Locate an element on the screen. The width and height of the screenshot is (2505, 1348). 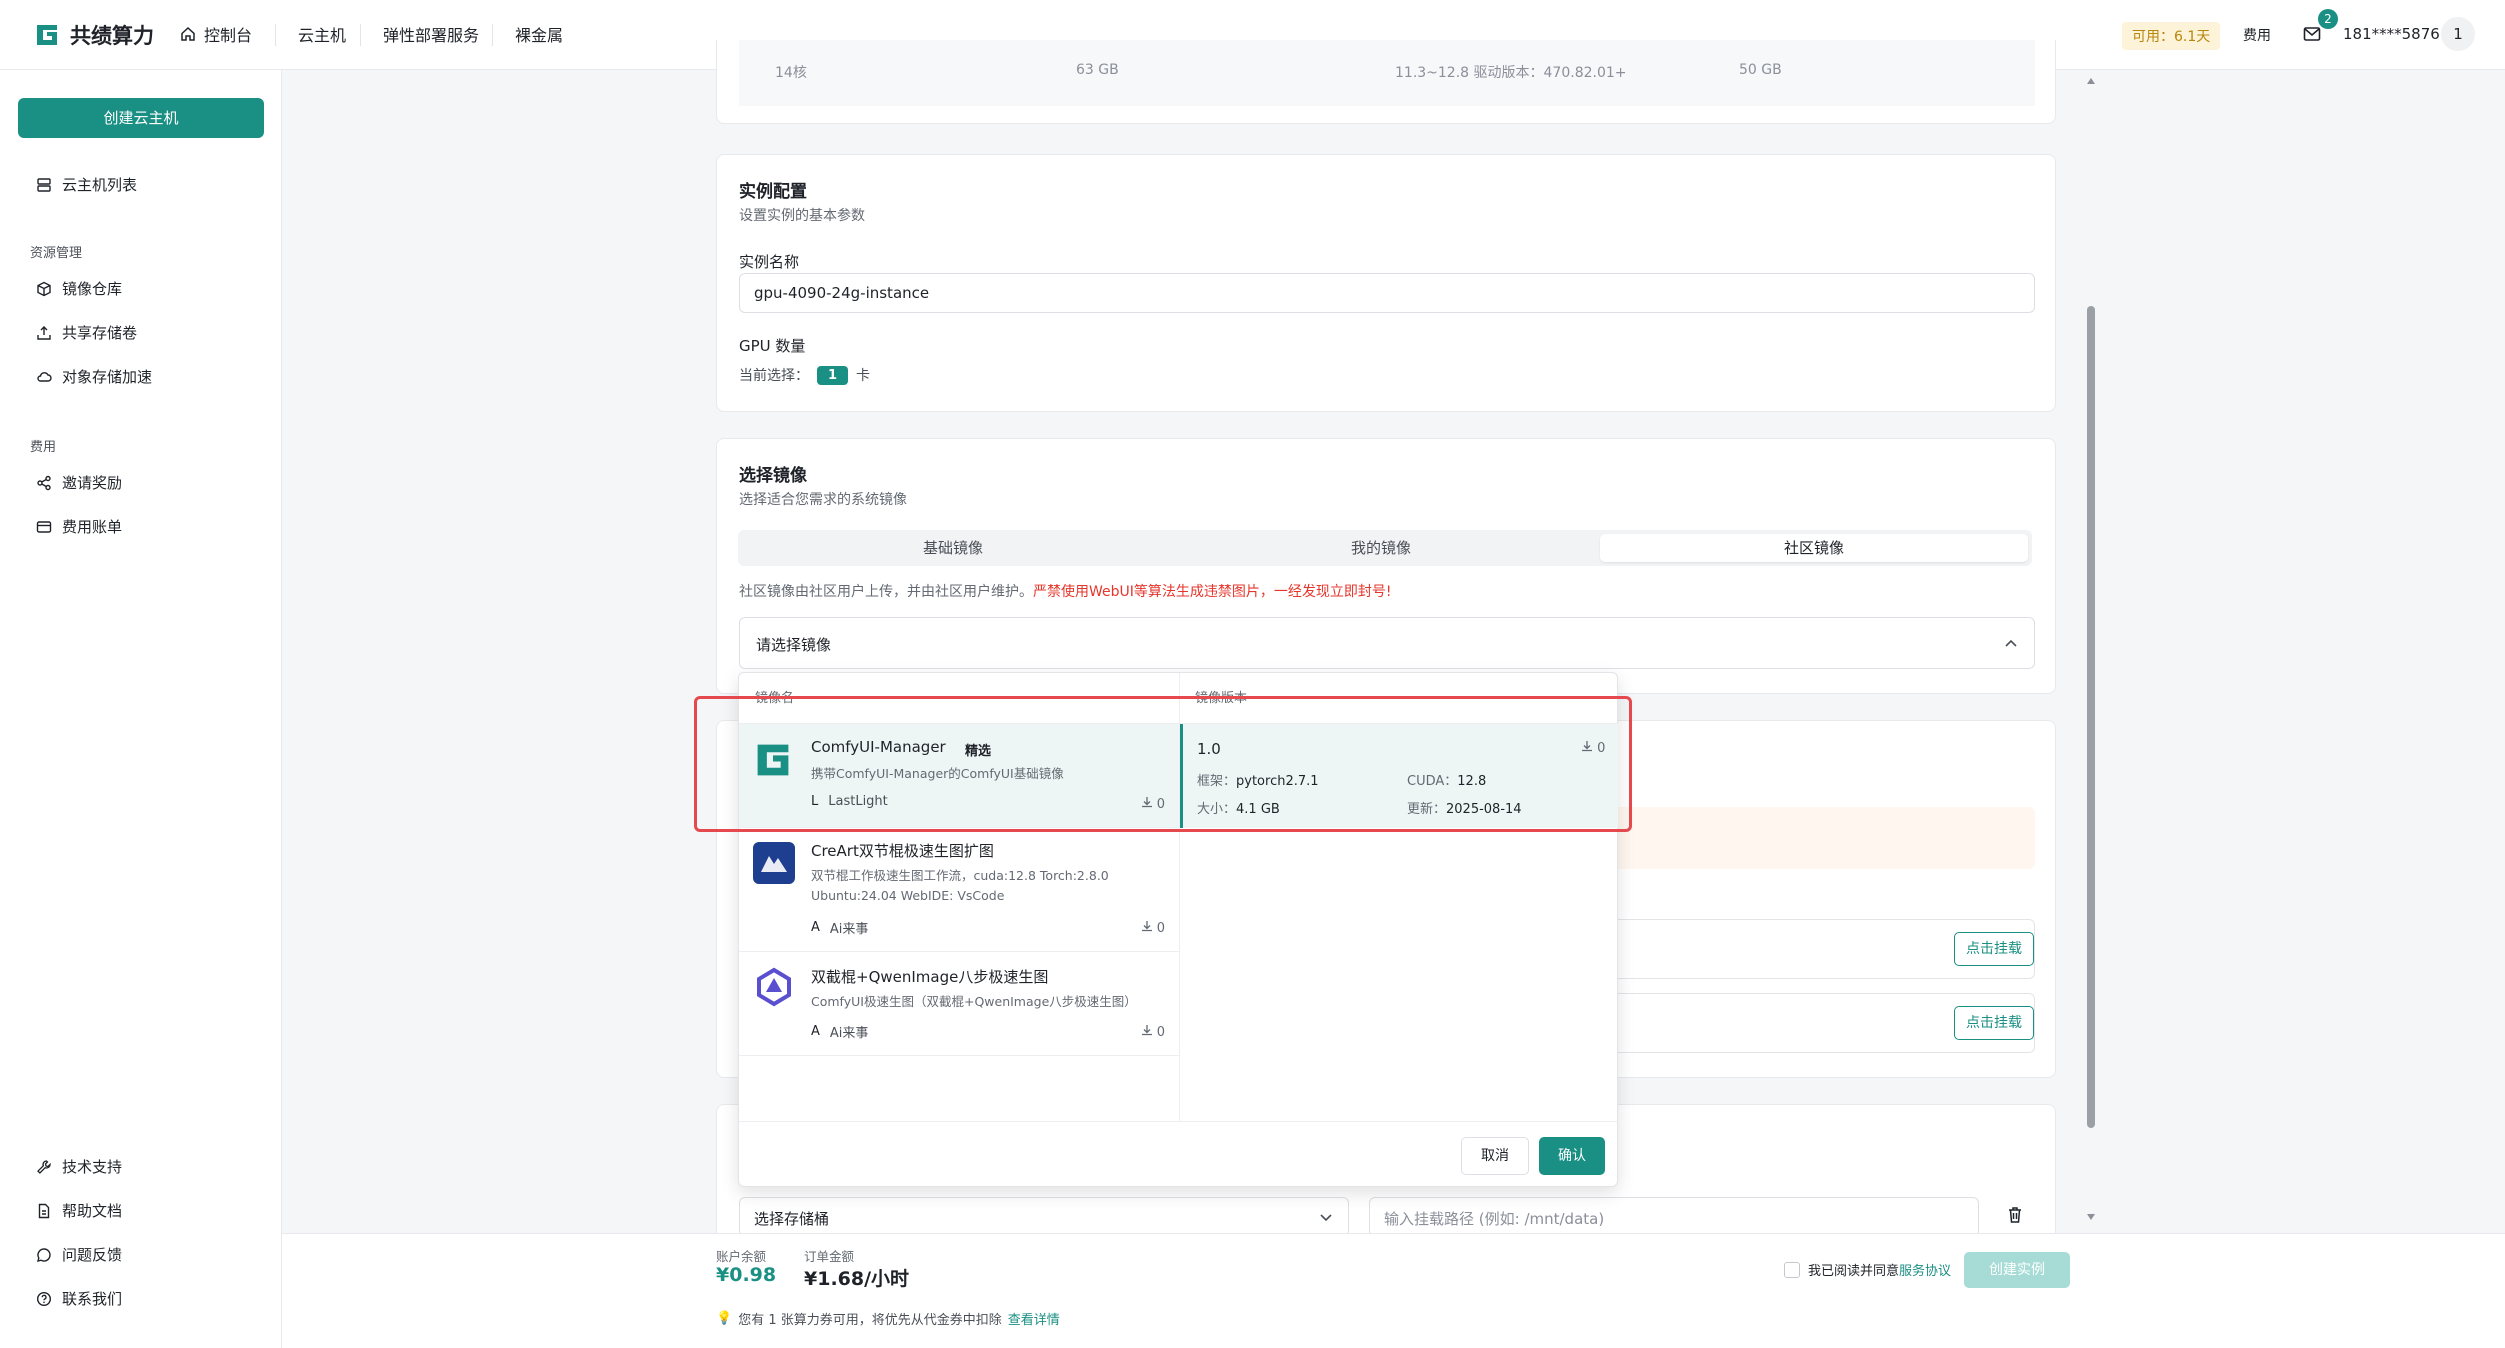
order-amount-label: 订单金额 is located at coordinates (829, 1256).